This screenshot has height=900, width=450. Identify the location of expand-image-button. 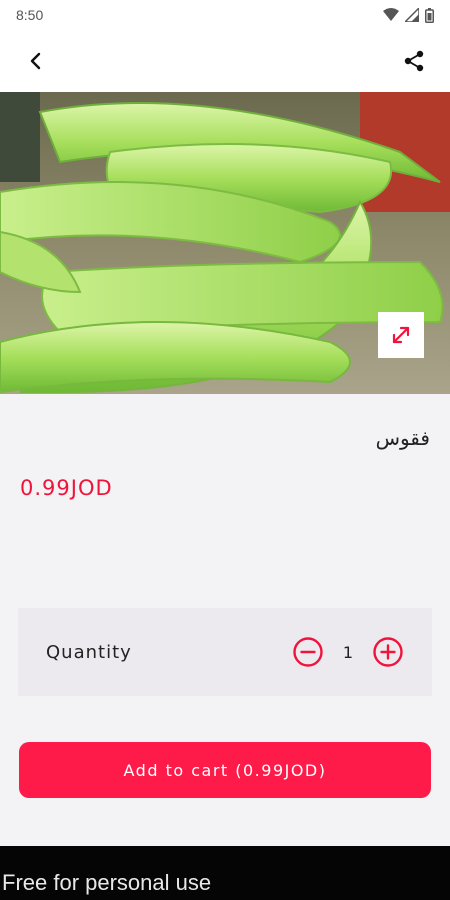
(401, 335).